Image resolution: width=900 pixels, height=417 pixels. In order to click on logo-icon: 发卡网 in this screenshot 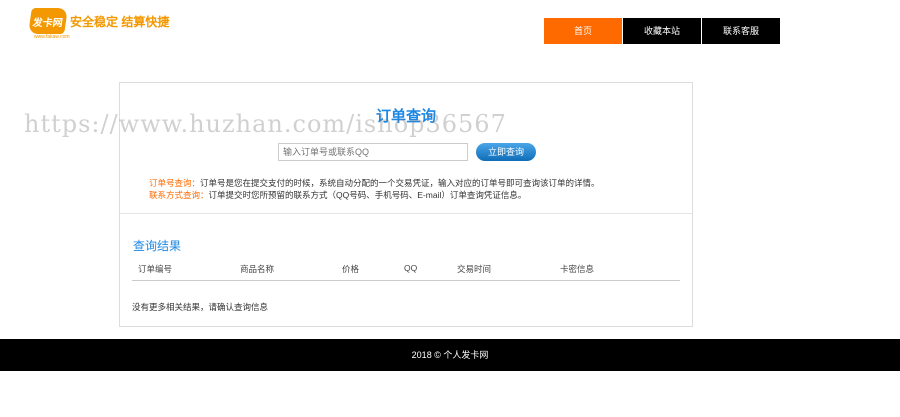, I will do `click(48, 21)`.